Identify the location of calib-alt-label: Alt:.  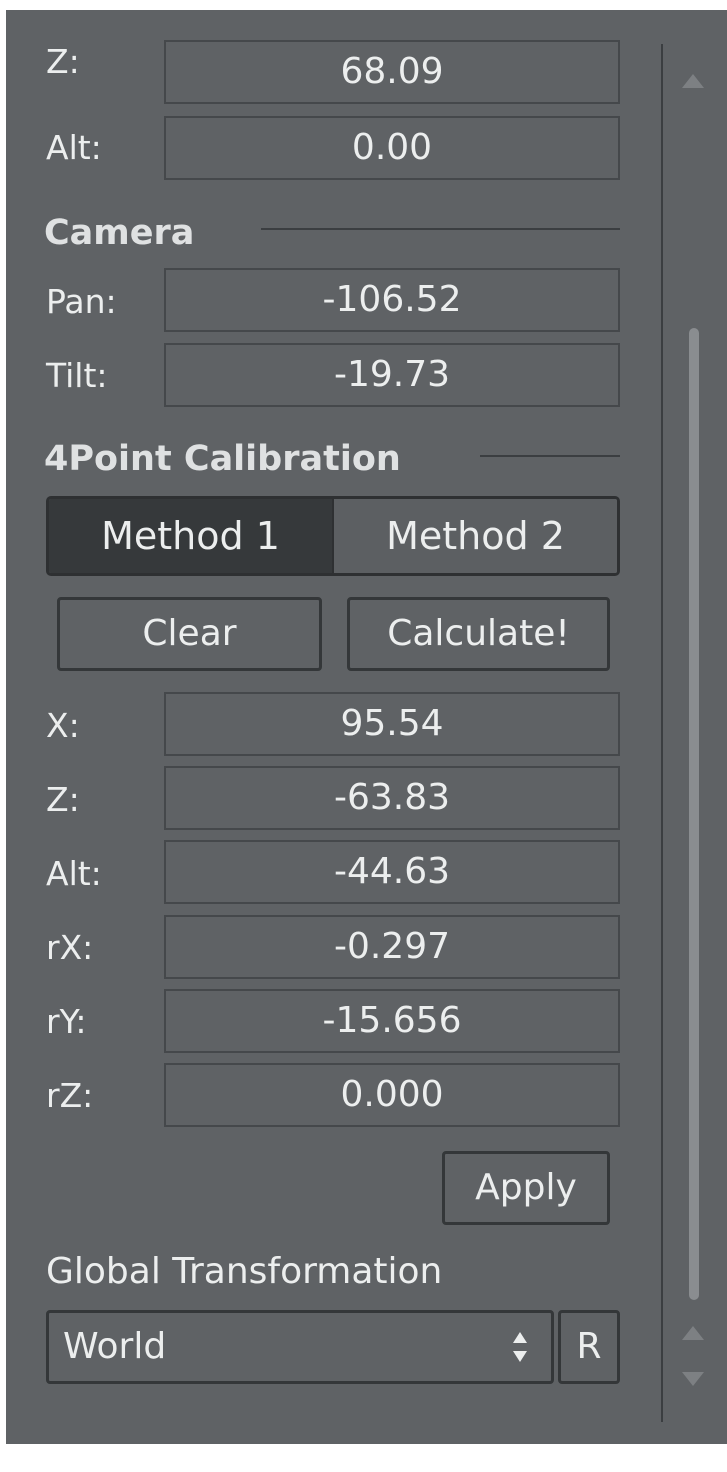
(74, 873).